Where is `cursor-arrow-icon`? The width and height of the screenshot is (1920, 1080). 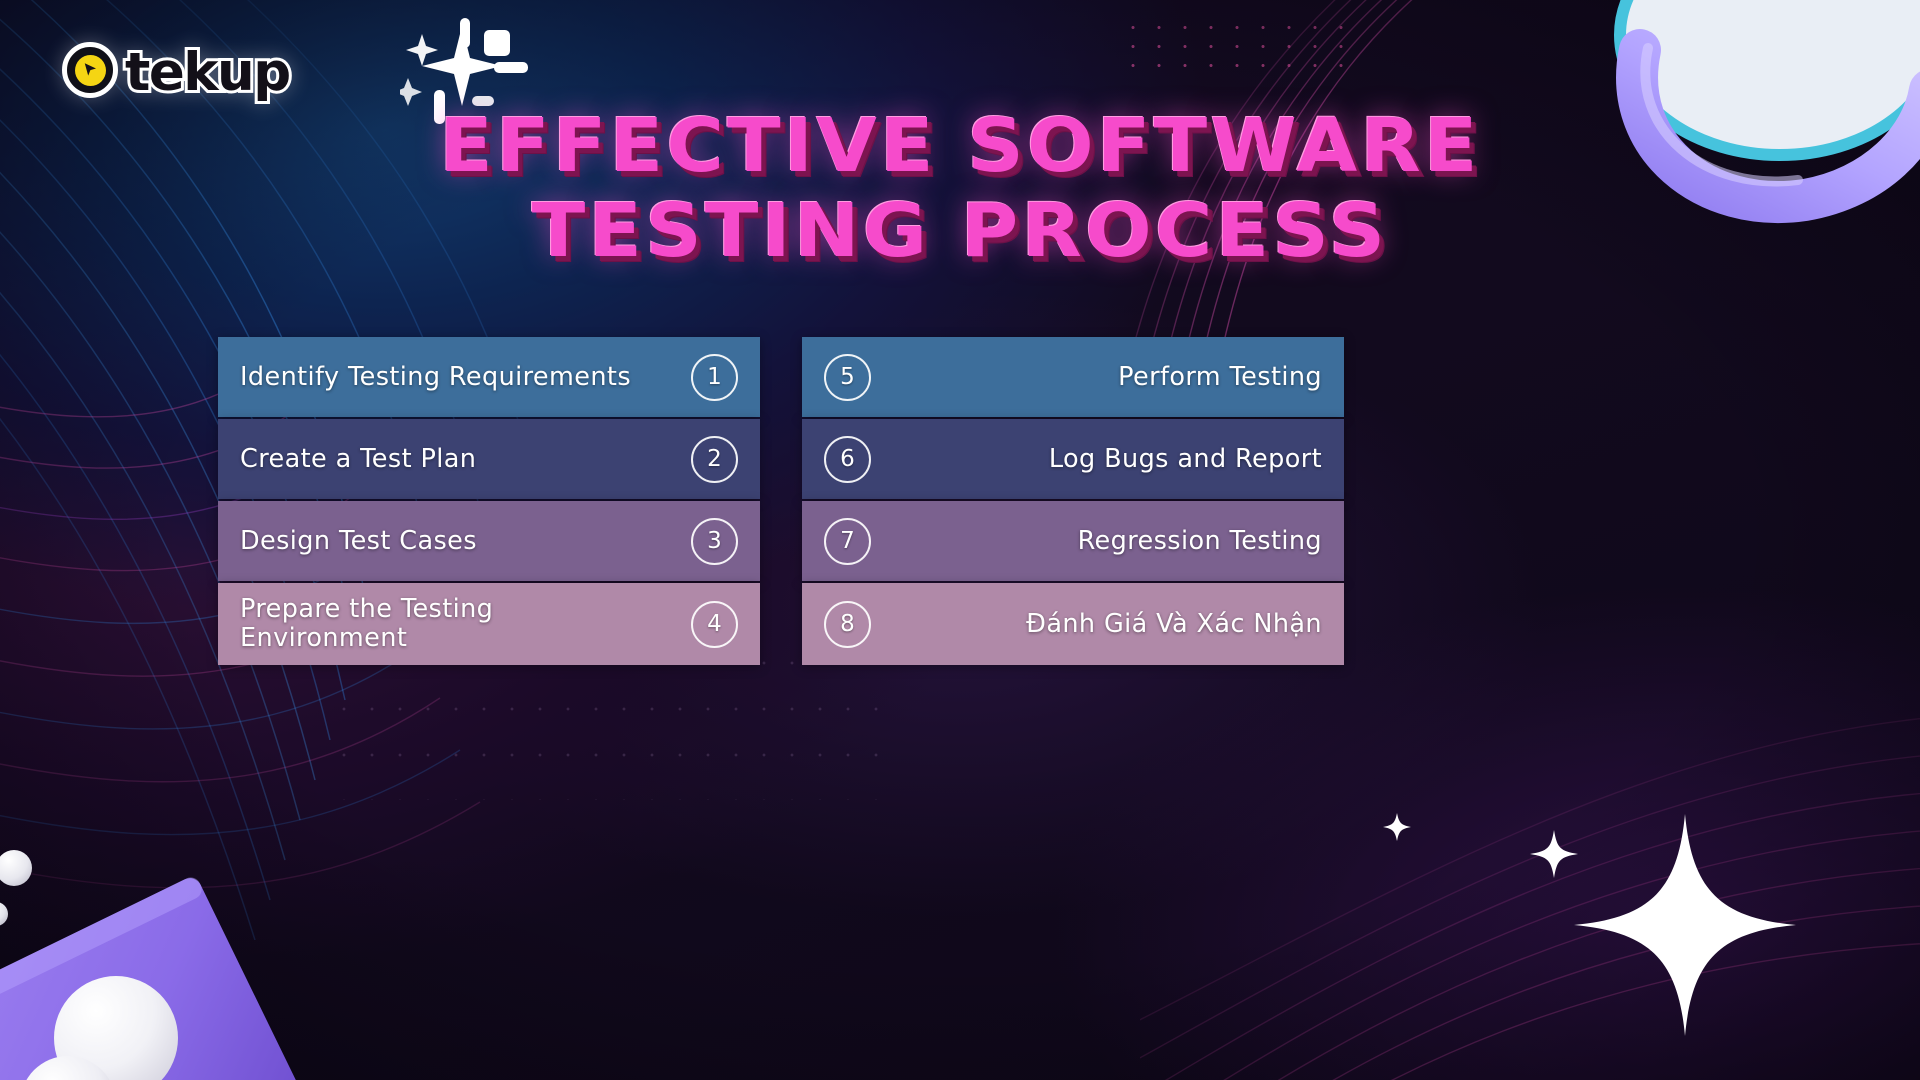 cursor-arrow-icon is located at coordinates (90, 70).